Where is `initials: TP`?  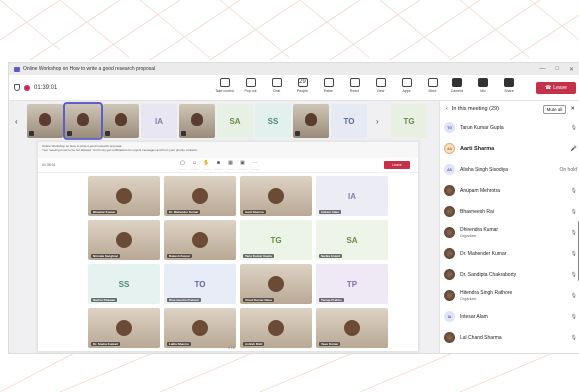 initials: TP is located at coordinates (352, 284).